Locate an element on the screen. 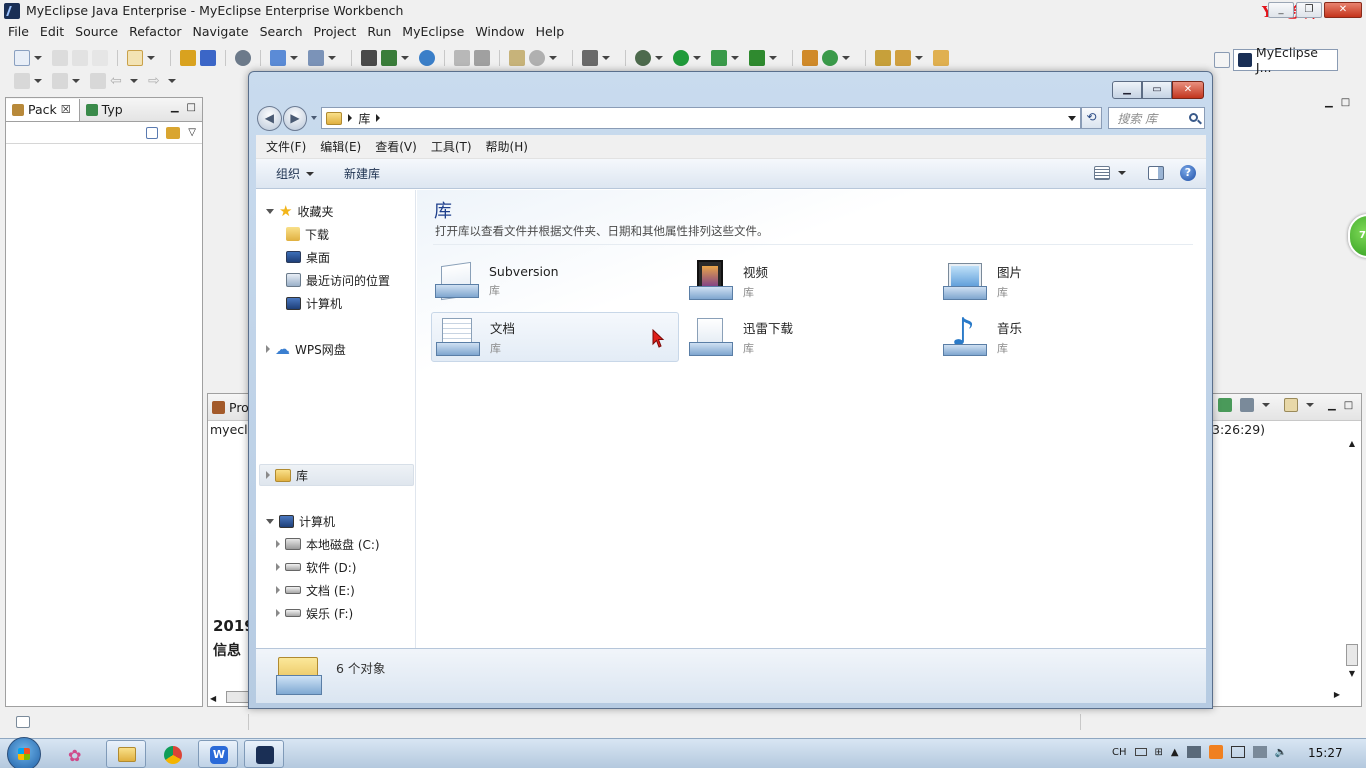 This screenshot has height=768, width=1366. search-input: 搜索 库 is located at coordinates (1156, 118).